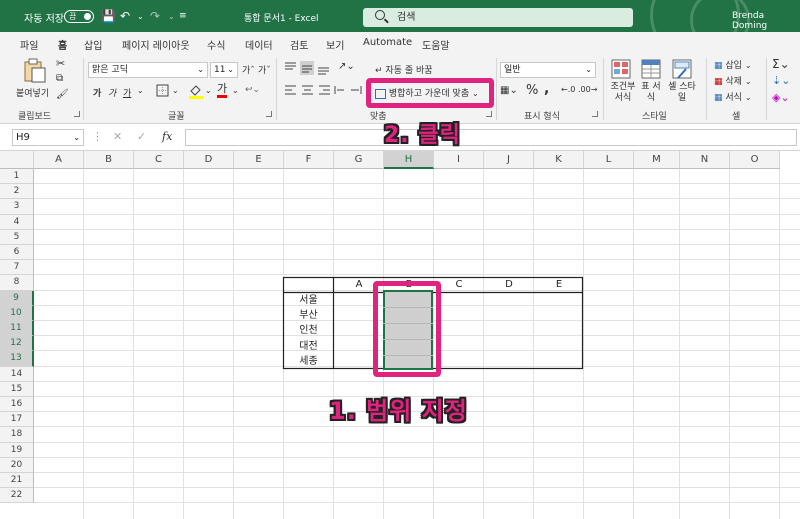  Describe the element at coordinates (781, 80) in the screenshot. I see `fill-icon: ⇣⌄` at that location.